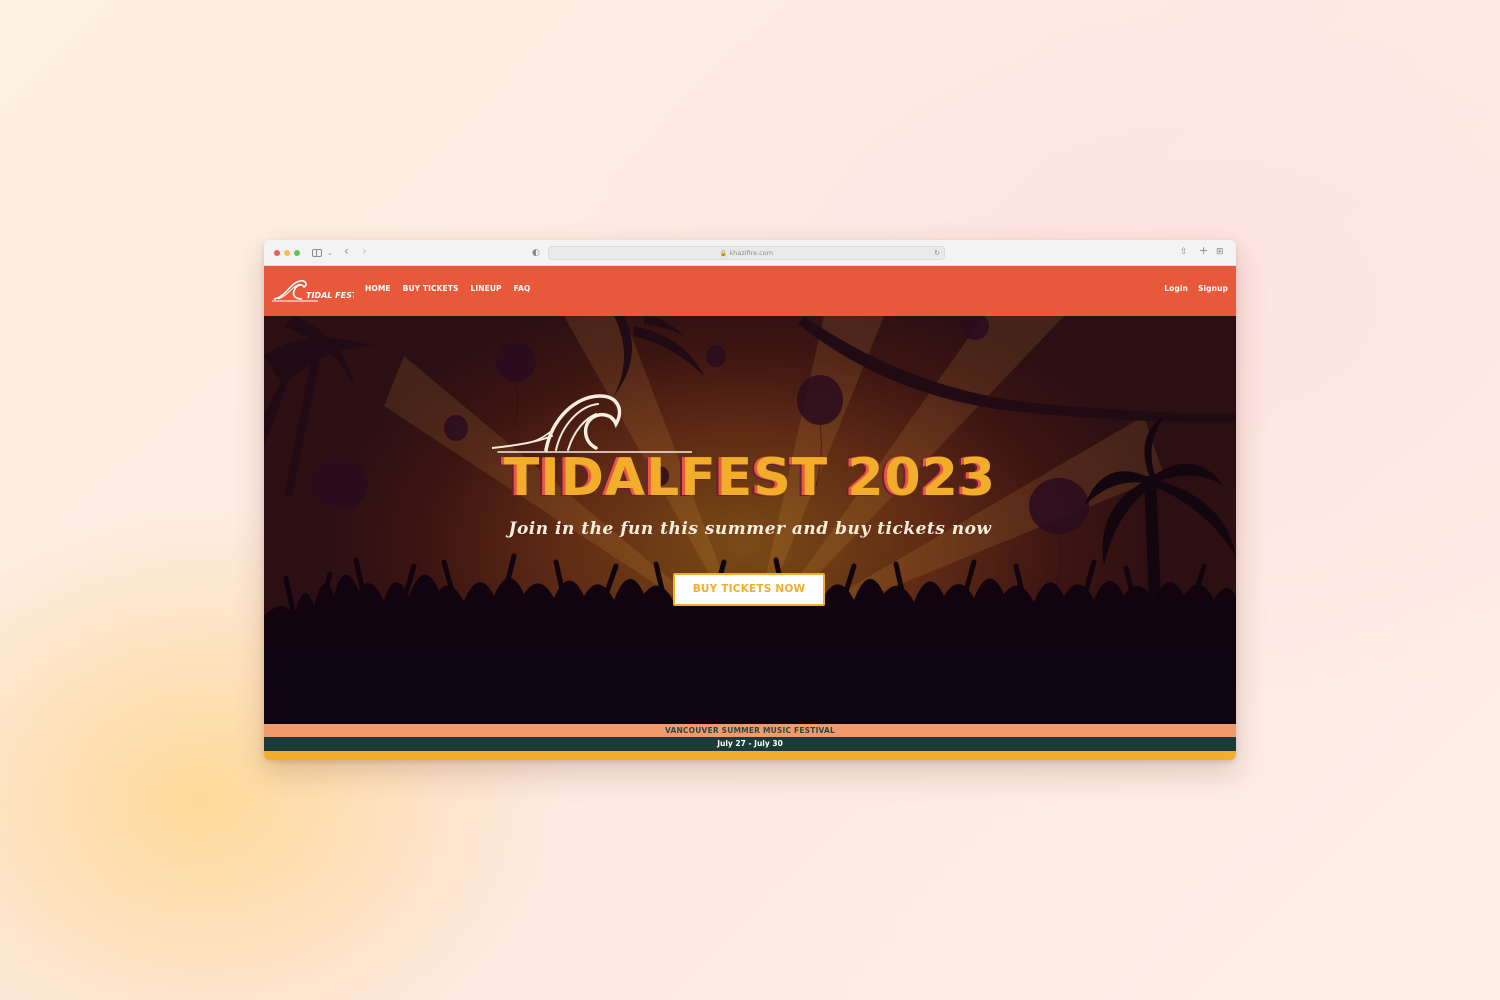  I want to click on url-text: khazifire.com, so click(751, 253).